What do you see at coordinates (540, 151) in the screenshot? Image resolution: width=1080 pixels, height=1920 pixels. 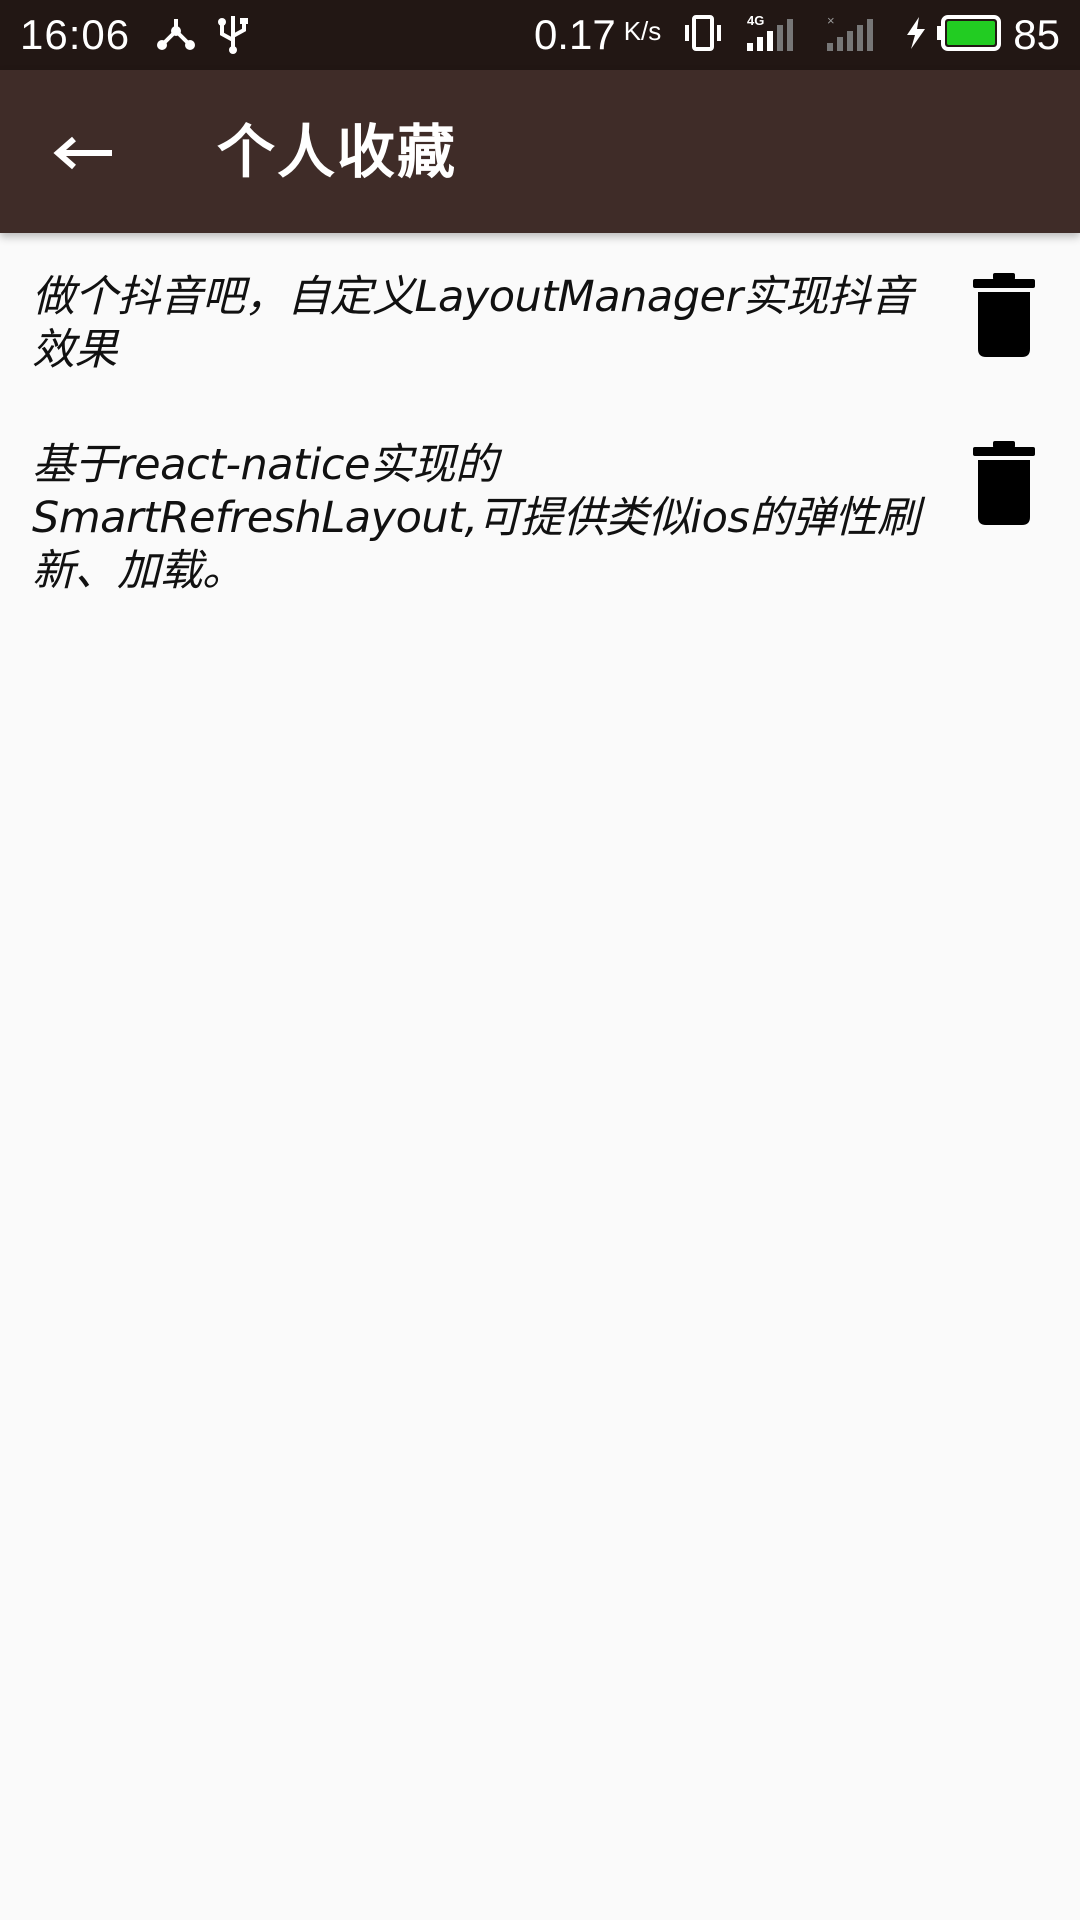 I see `app-bar: 个人收藏` at bounding box center [540, 151].